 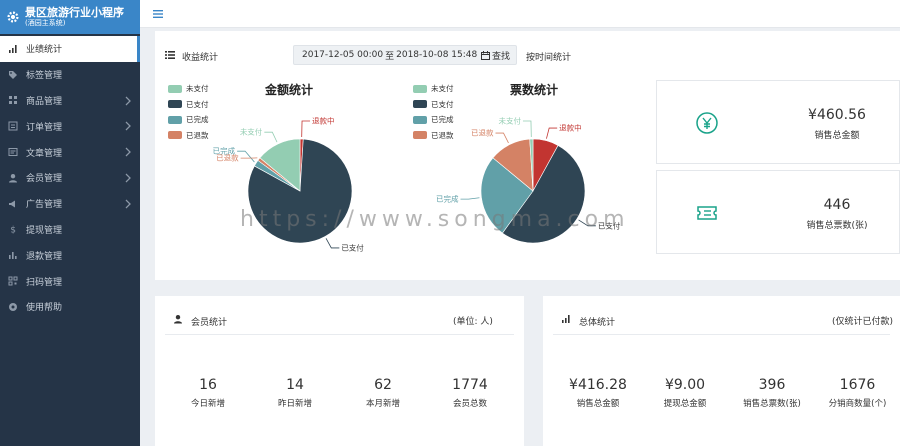 I want to click on sidebar-item-label: 订单管理, so click(x=44, y=127).